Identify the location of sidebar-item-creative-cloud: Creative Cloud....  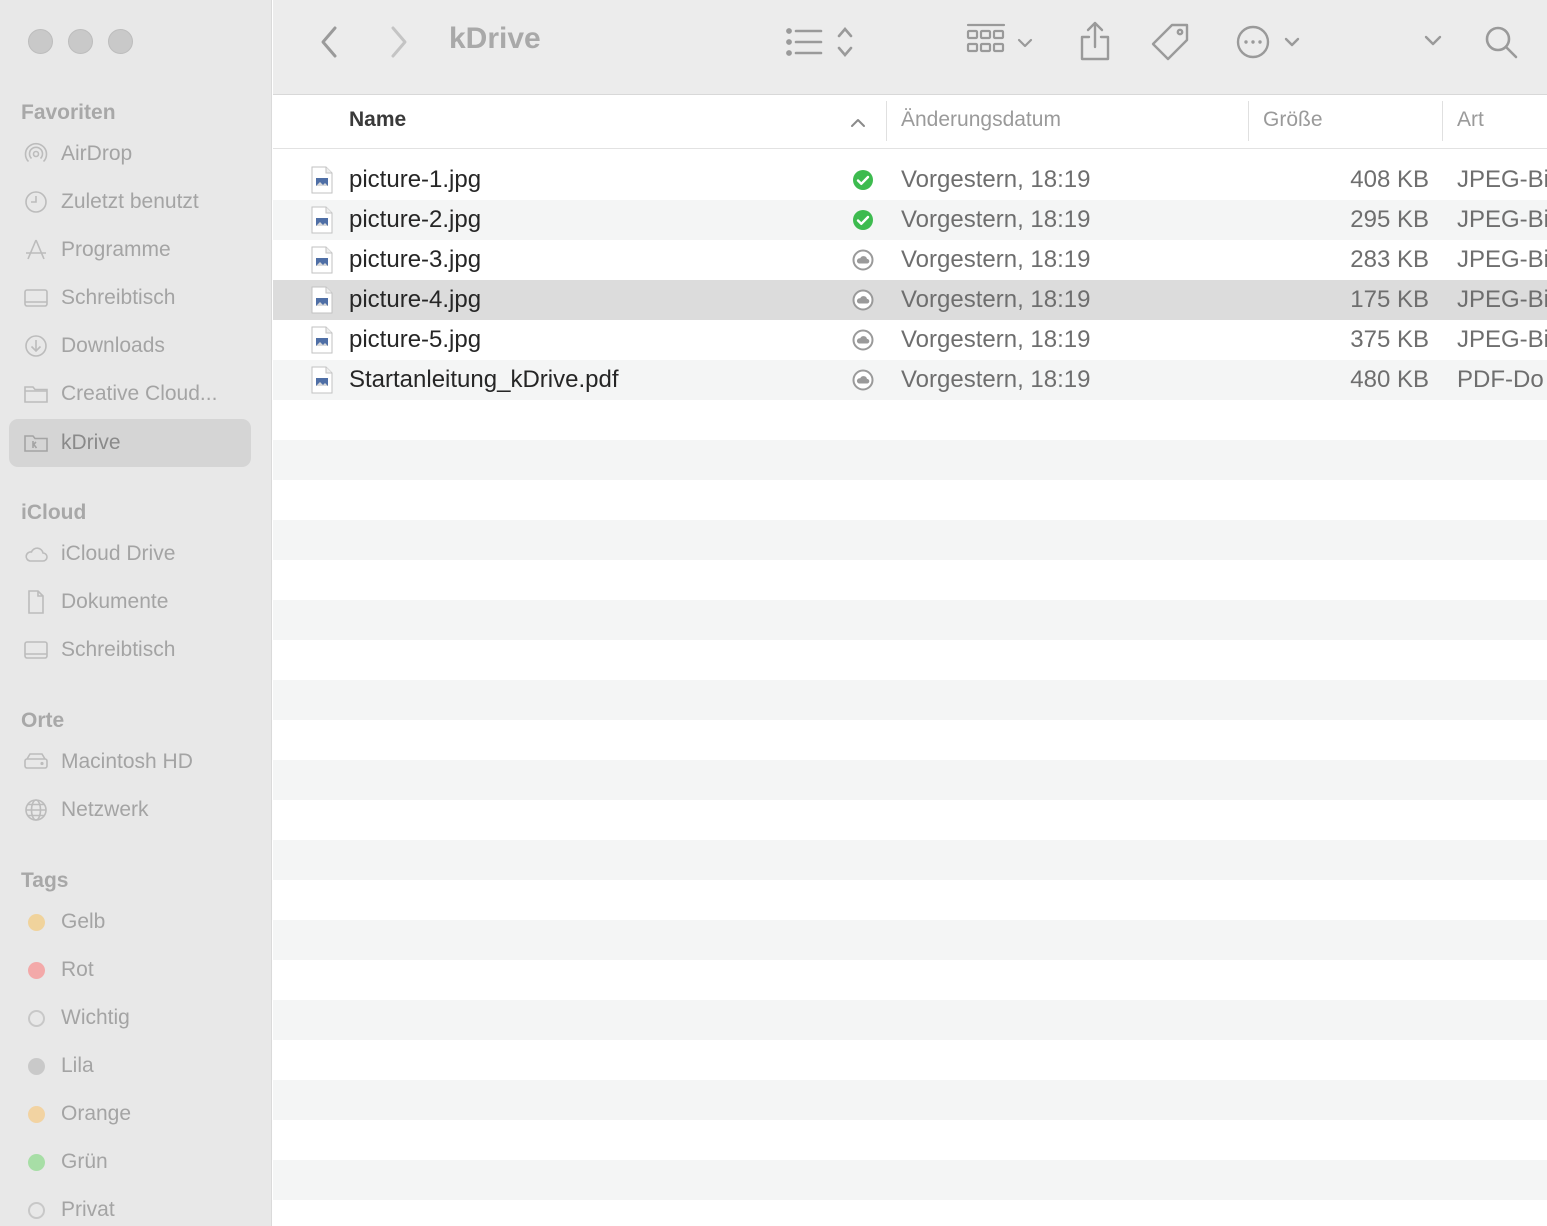
(130, 394).